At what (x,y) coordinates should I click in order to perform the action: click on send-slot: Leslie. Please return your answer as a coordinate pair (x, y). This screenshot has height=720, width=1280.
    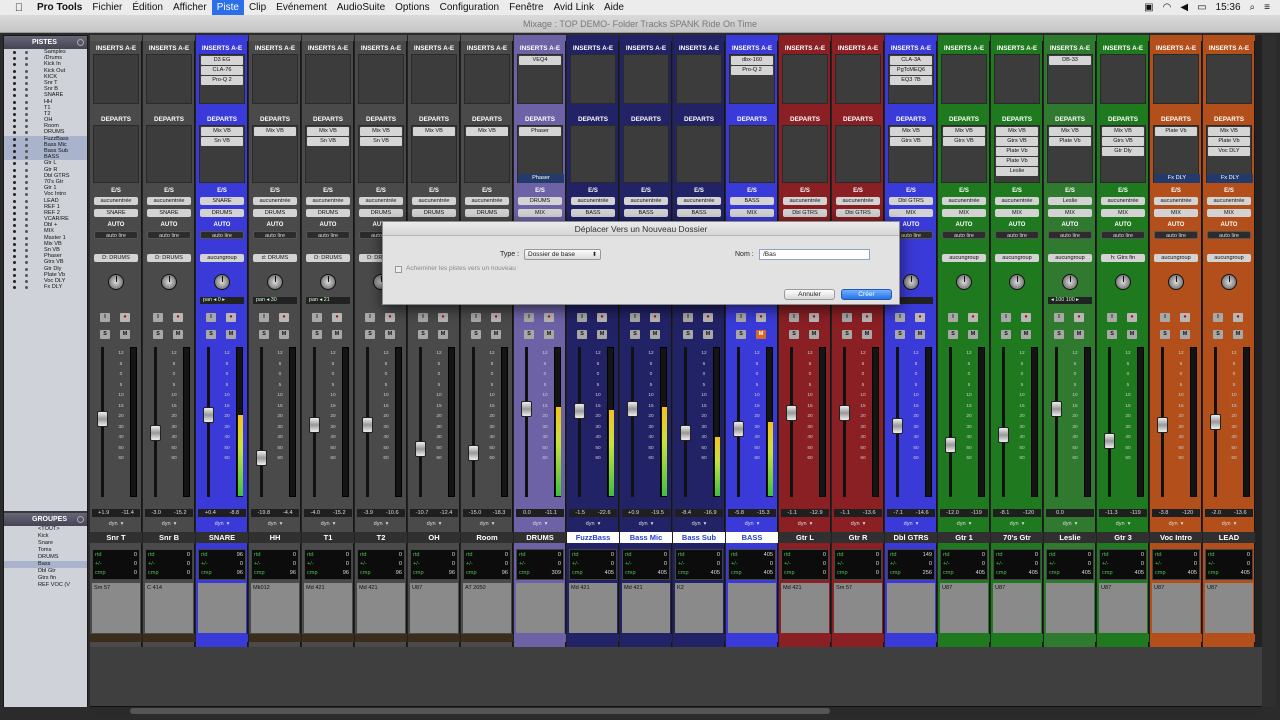
    Looking at the image, I should click on (1017, 171).